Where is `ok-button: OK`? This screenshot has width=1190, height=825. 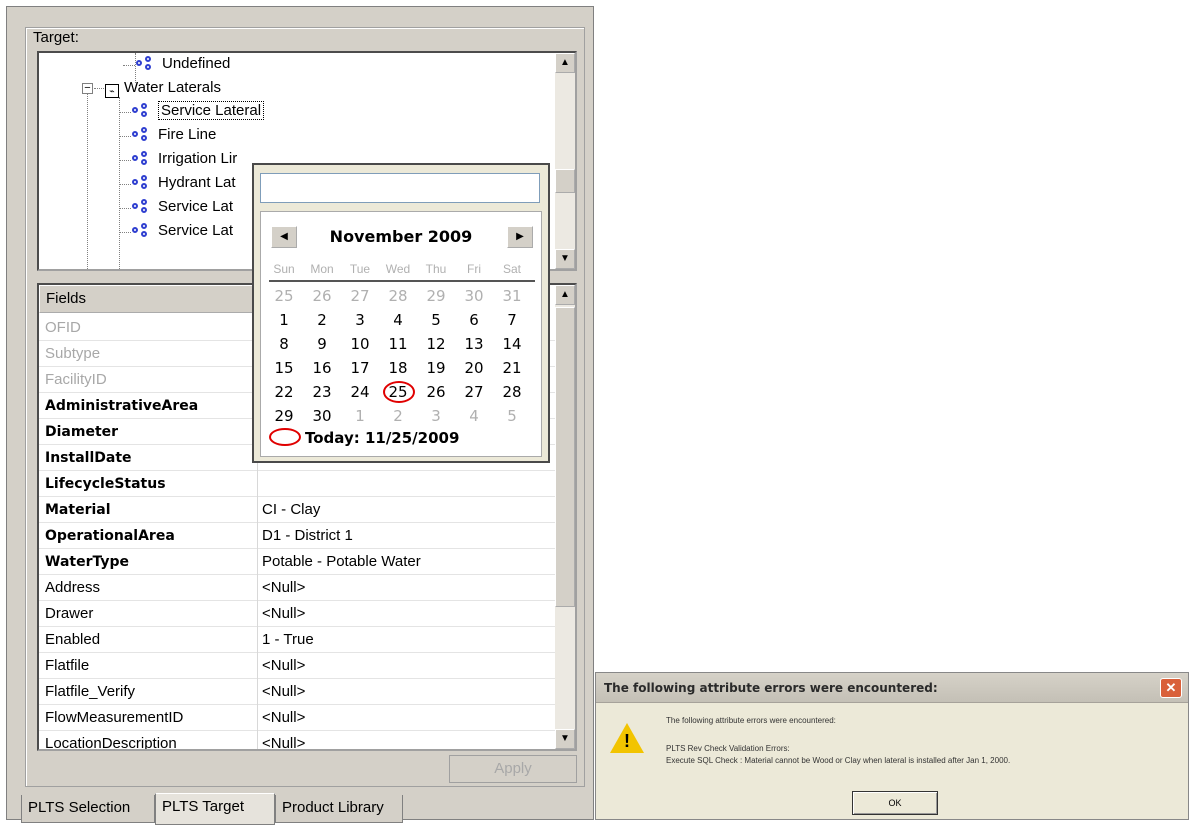
ok-button: OK is located at coordinates (895, 803).